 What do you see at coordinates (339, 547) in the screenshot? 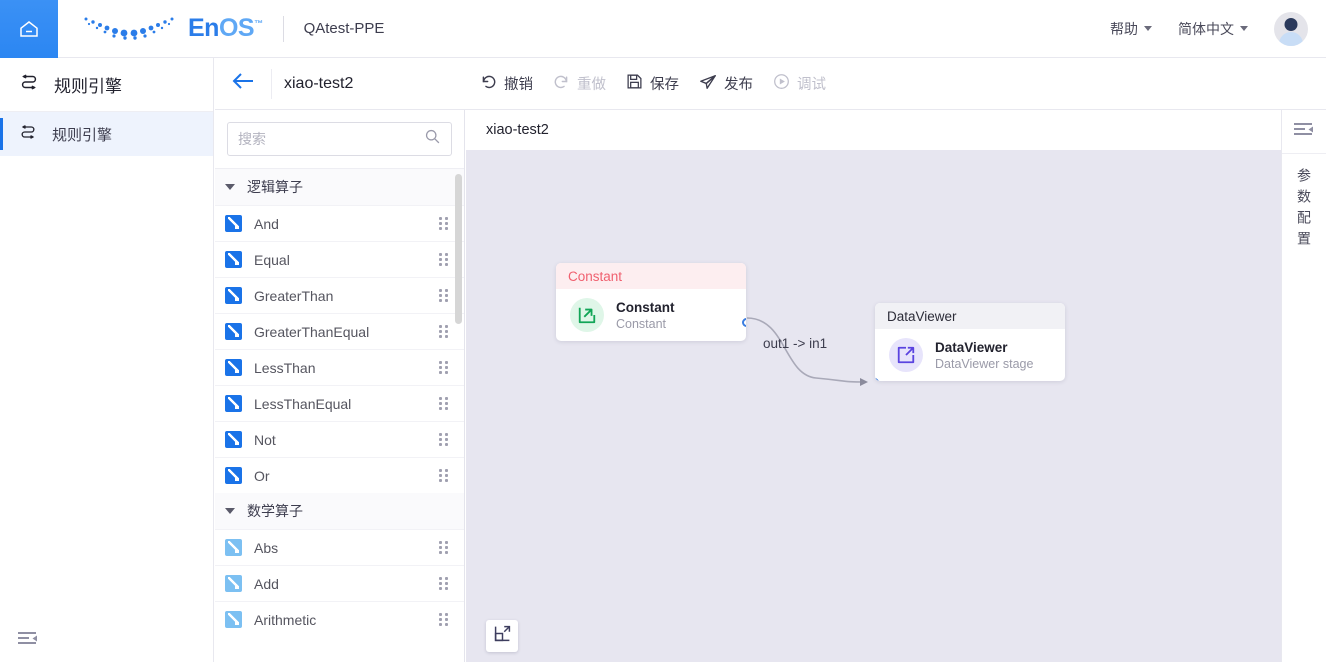
I see `operator-item-abs: Abs` at bounding box center [339, 547].